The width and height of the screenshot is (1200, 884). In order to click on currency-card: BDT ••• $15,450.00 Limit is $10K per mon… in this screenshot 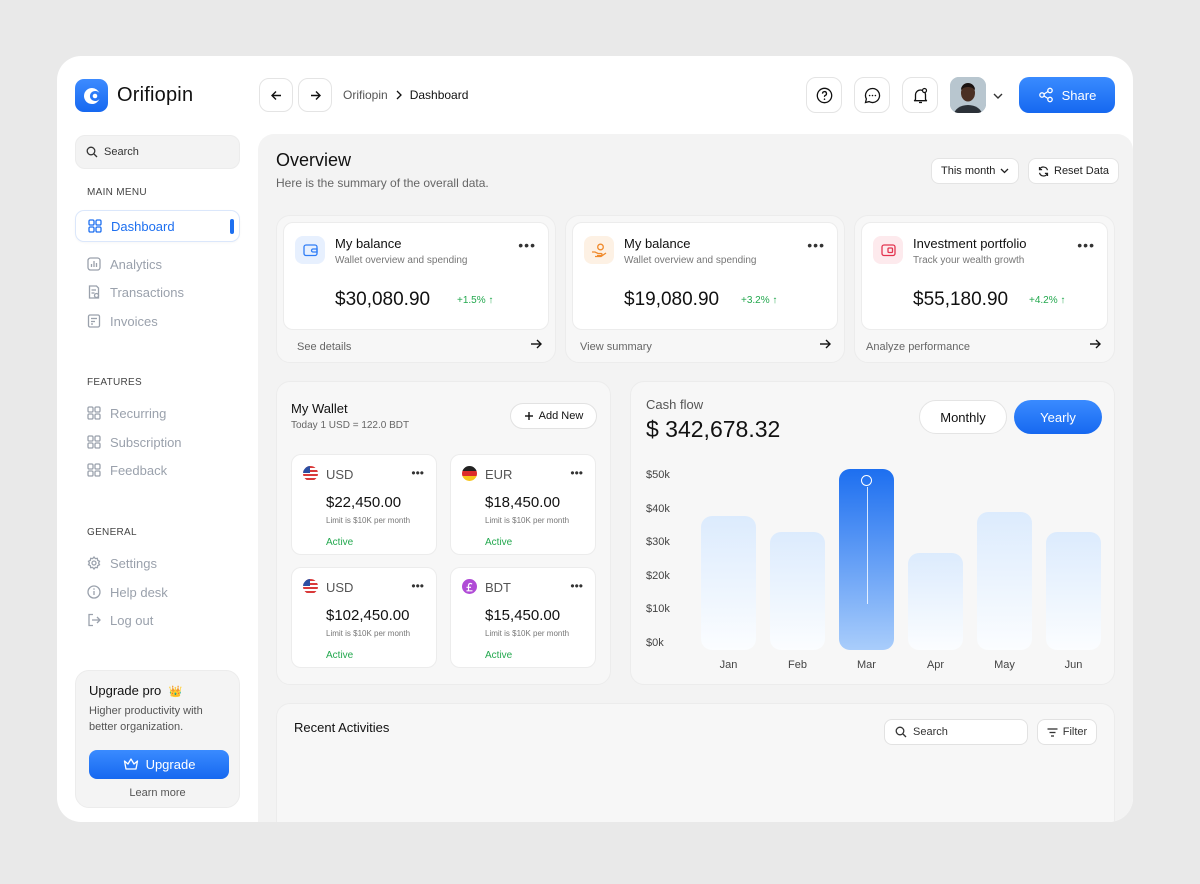, I will do `click(523, 617)`.